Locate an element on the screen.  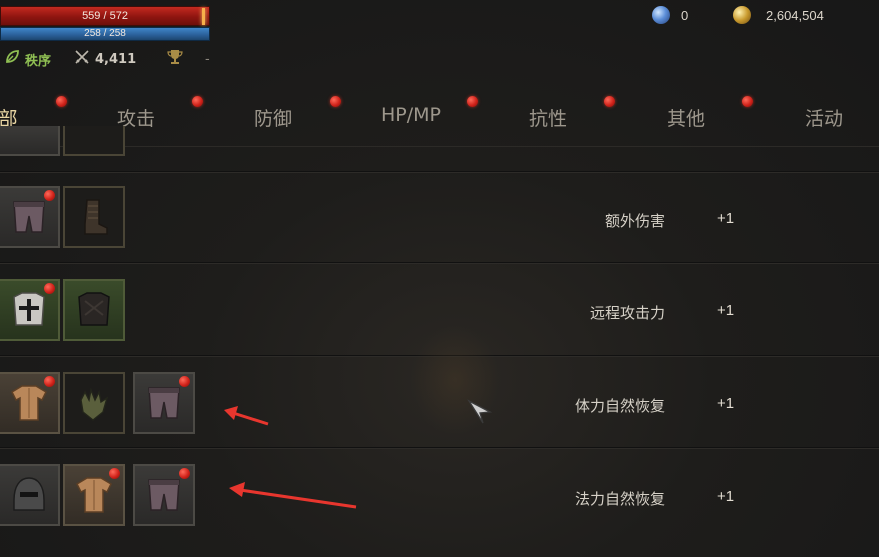
tab-other: 其他 is located at coordinates (686, 117).